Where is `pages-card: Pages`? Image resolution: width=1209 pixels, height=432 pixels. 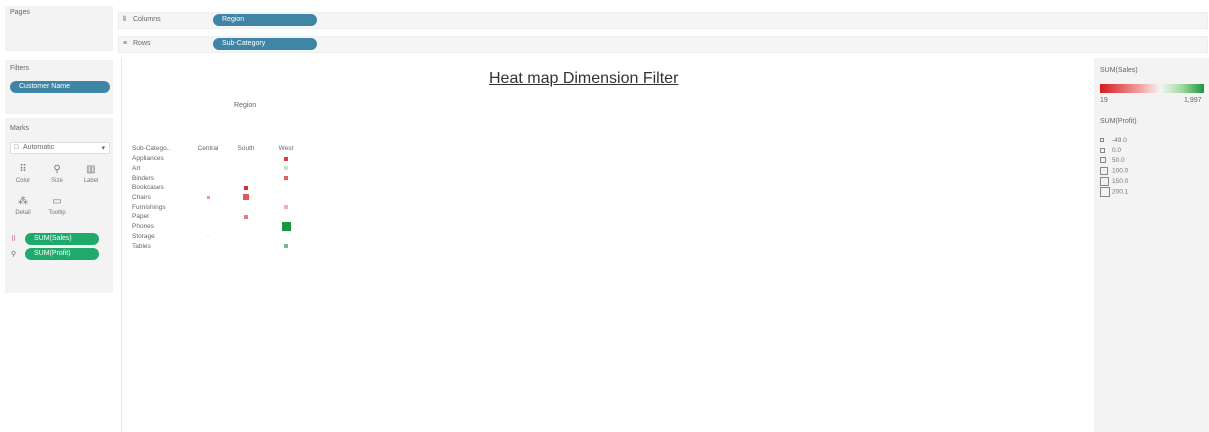 pages-card: Pages is located at coordinates (59, 28).